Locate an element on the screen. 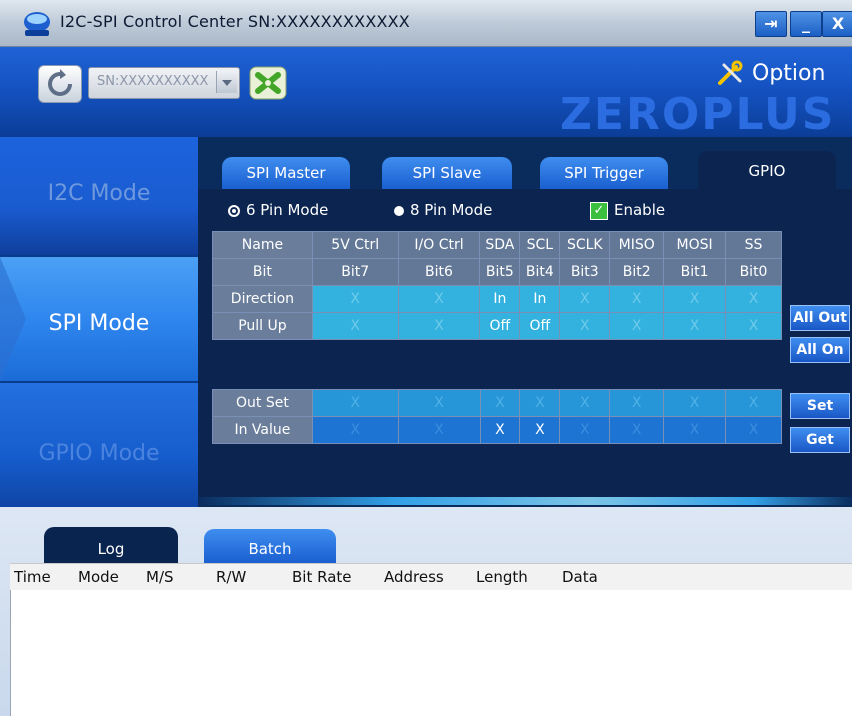 This screenshot has width=852, height=716. disconnect-button is located at coordinates (268, 83).